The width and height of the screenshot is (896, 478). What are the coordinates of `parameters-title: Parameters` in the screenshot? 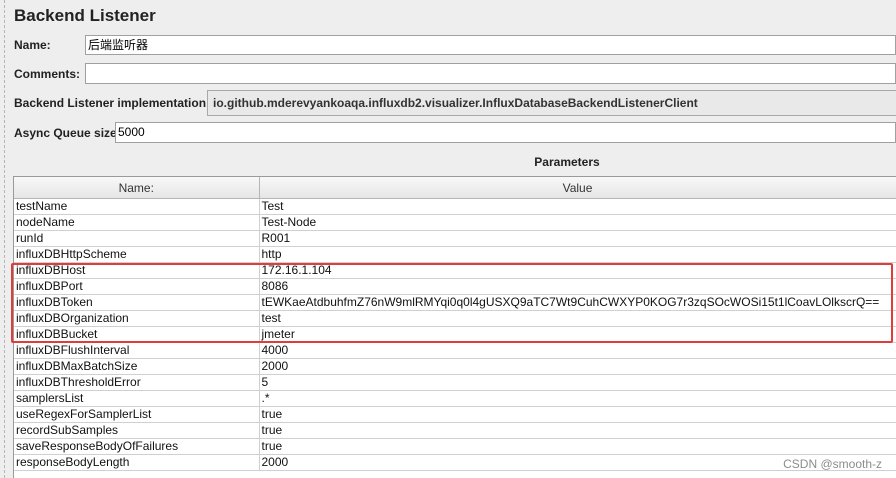 It's located at (567, 162).